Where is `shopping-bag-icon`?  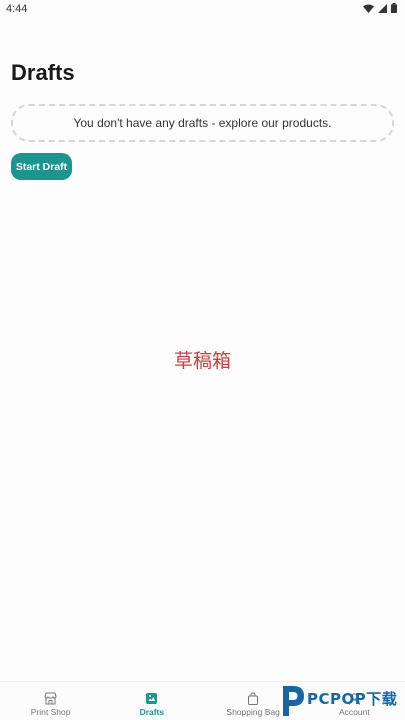
shopping-bag-icon is located at coordinates (253, 698).